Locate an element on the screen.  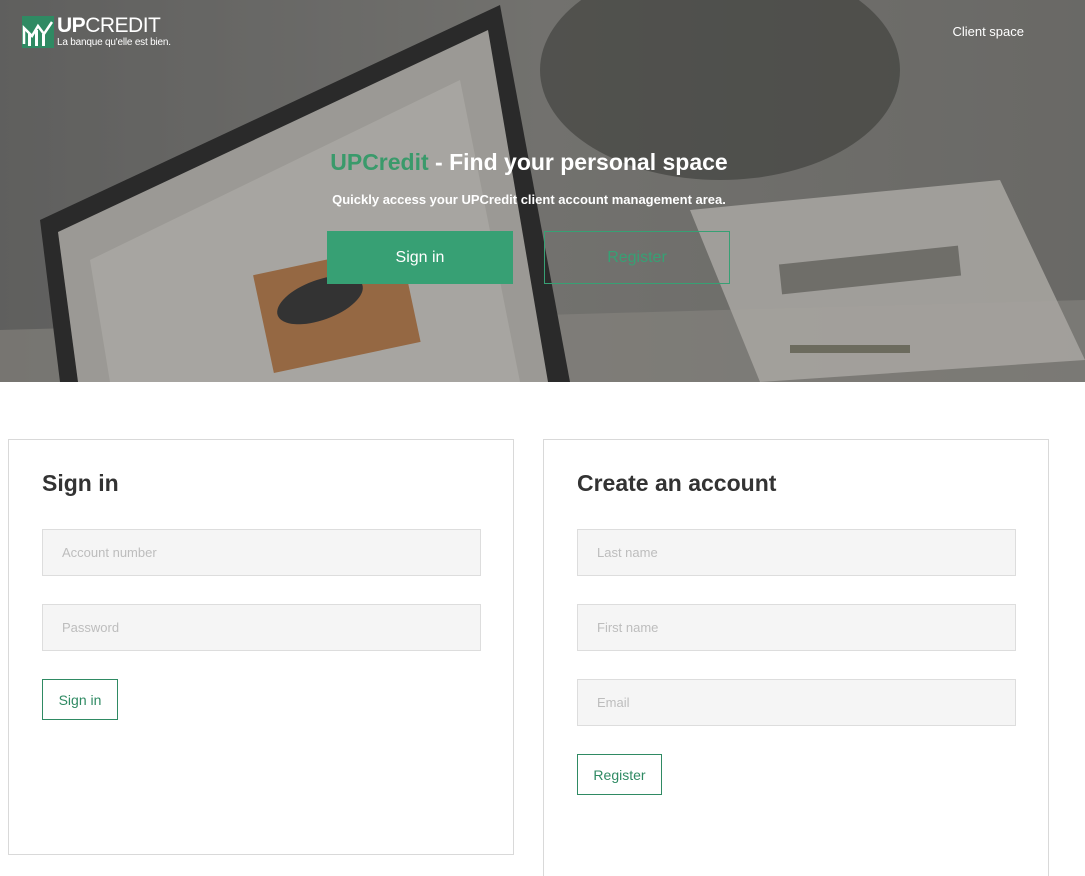
hero-title-rest: - Find your personal space is located at coordinates (578, 162).